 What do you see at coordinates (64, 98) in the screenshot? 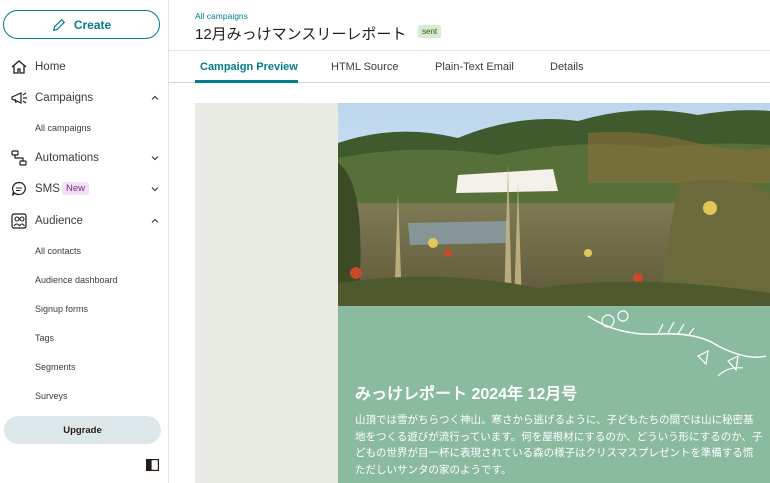
I see `sidebar-item-label: Campaigns` at bounding box center [64, 98].